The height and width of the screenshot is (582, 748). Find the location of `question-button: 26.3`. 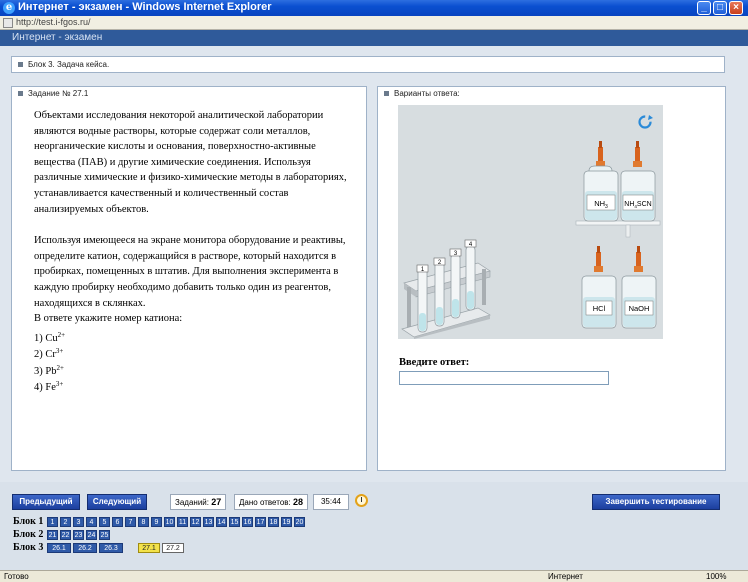

question-button: 26.3 is located at coordinates (111, 548).